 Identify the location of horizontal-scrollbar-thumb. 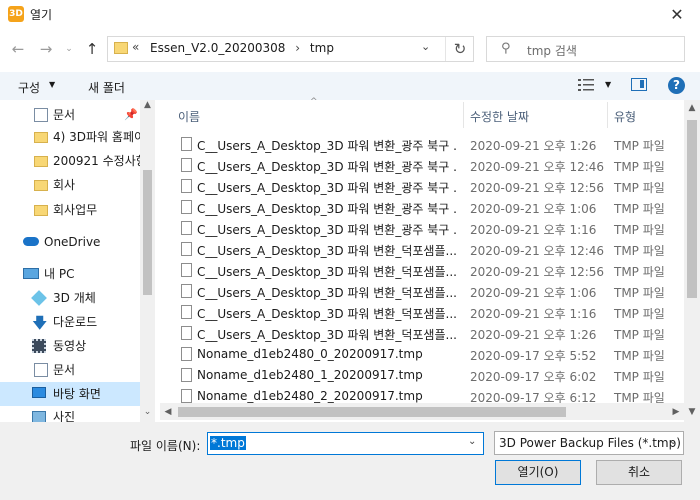
(372, 412).